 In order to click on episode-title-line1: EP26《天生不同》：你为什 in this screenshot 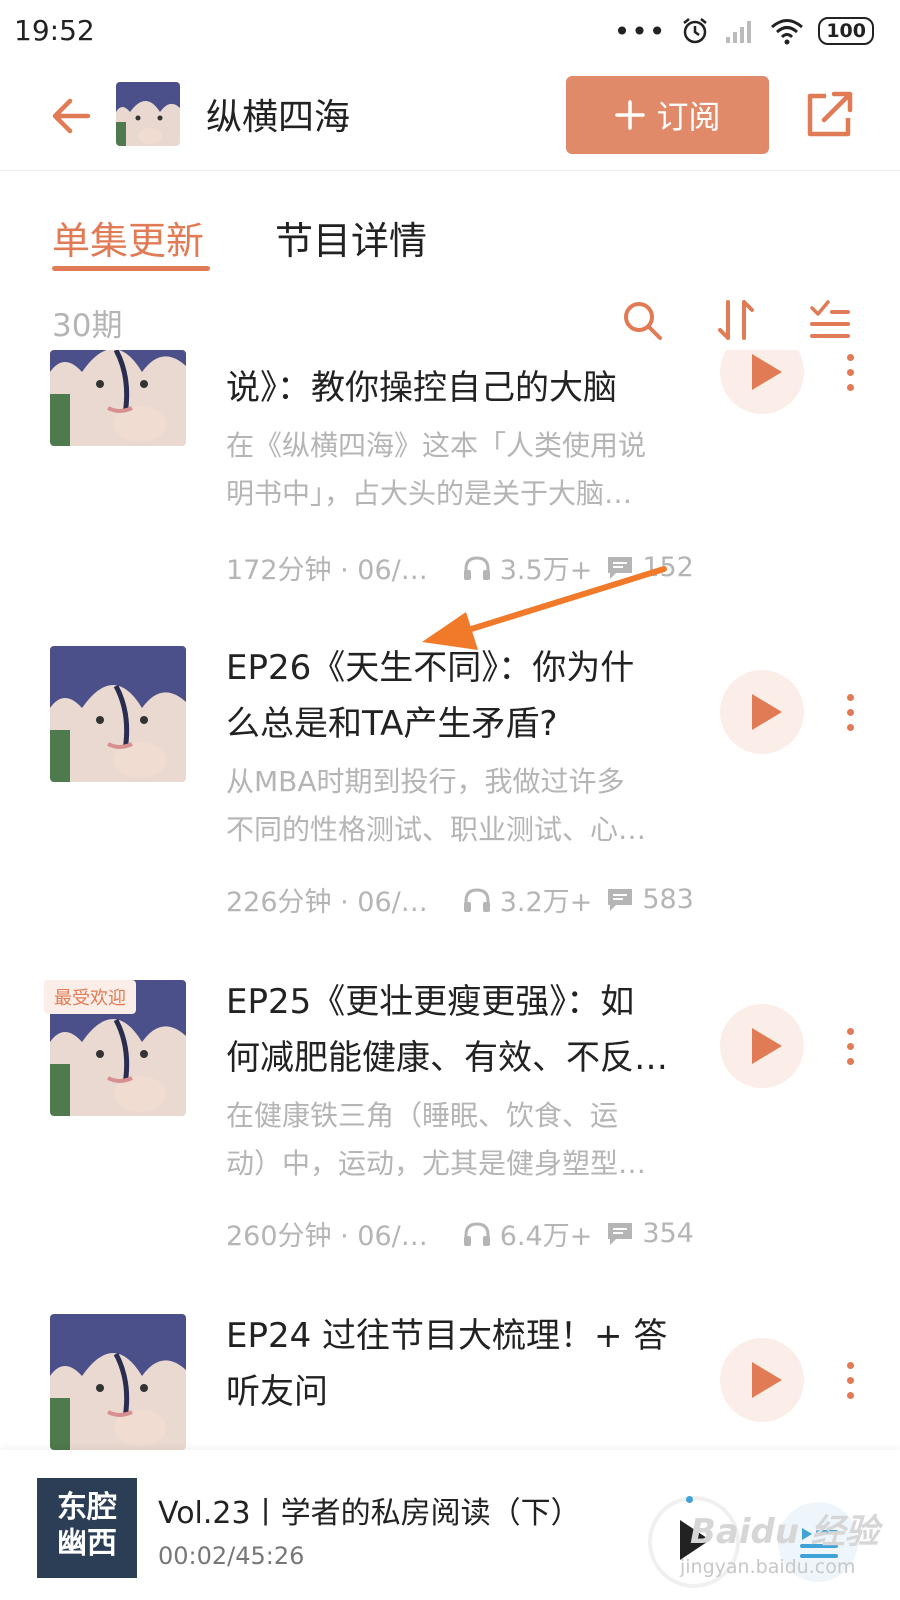, I will do `click(430, 668)`.